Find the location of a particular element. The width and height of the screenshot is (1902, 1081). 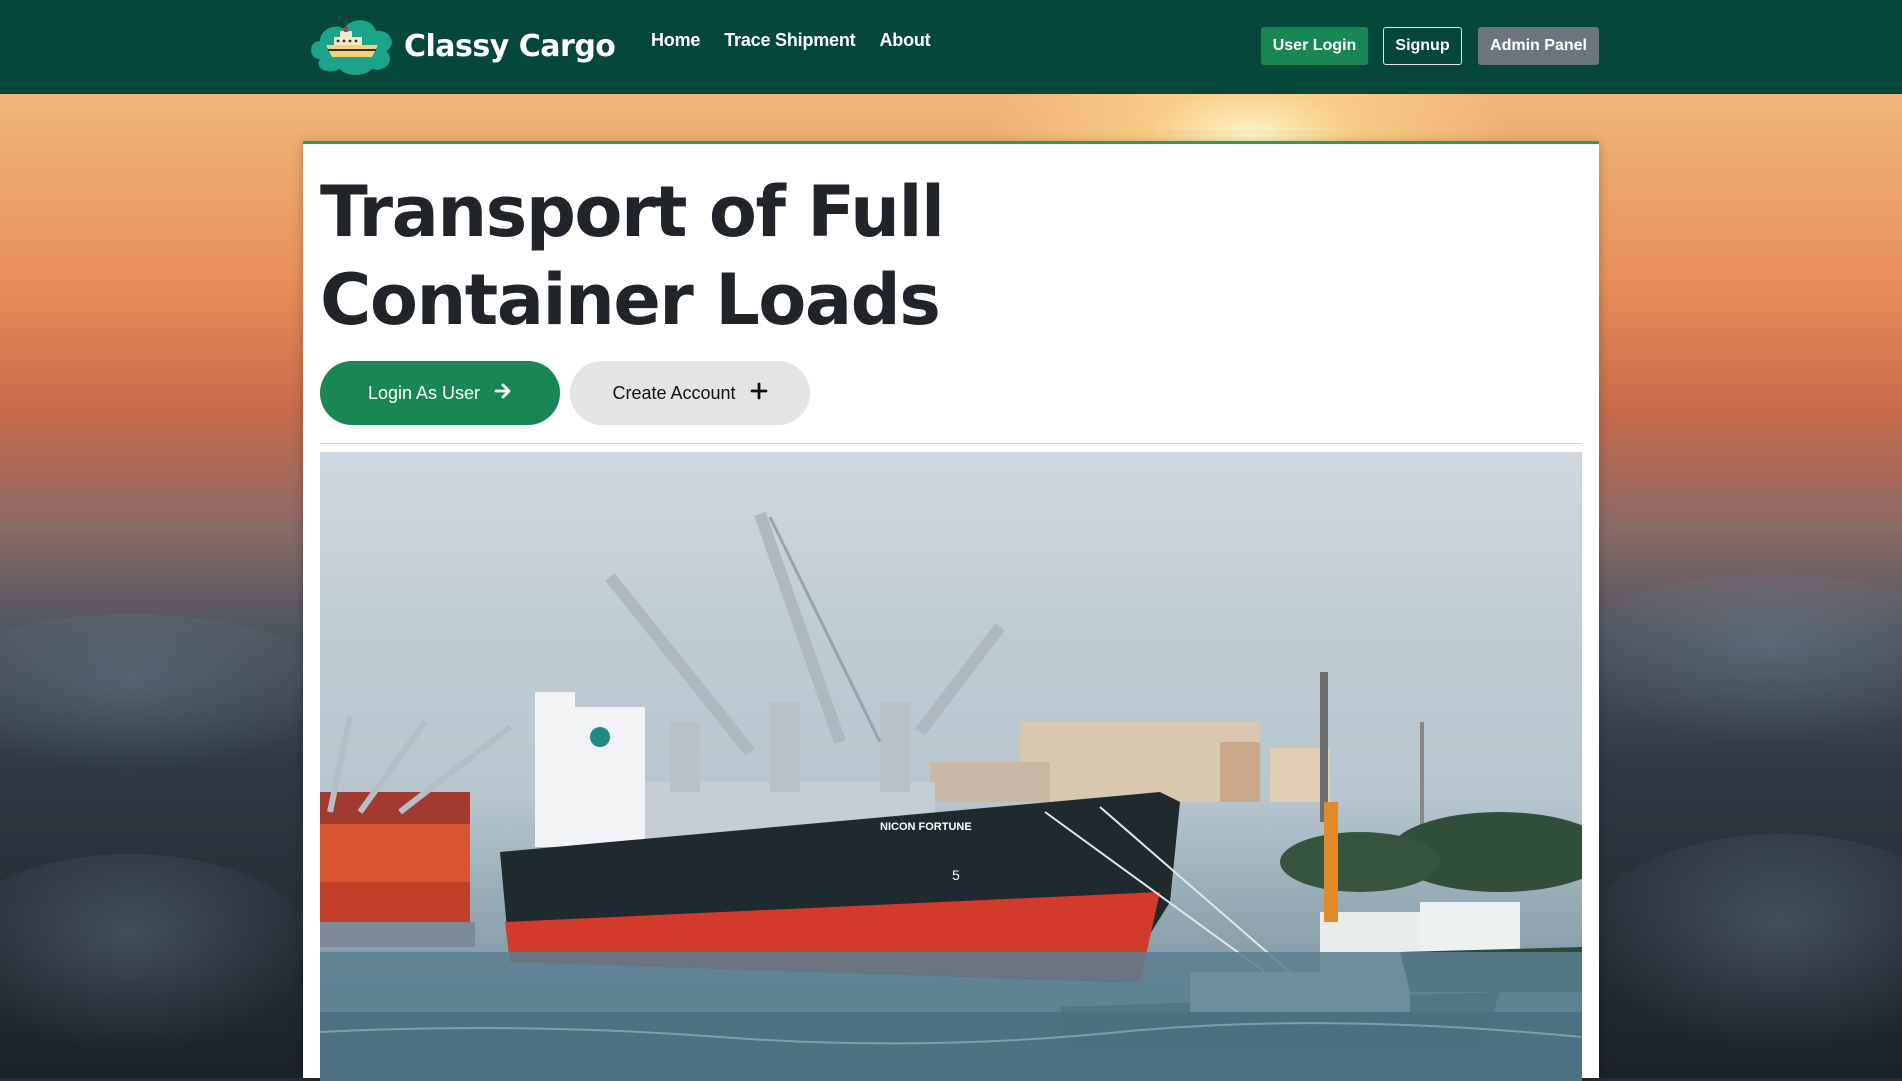

create-account-label: Create Account is located at coordinates (674, 392).